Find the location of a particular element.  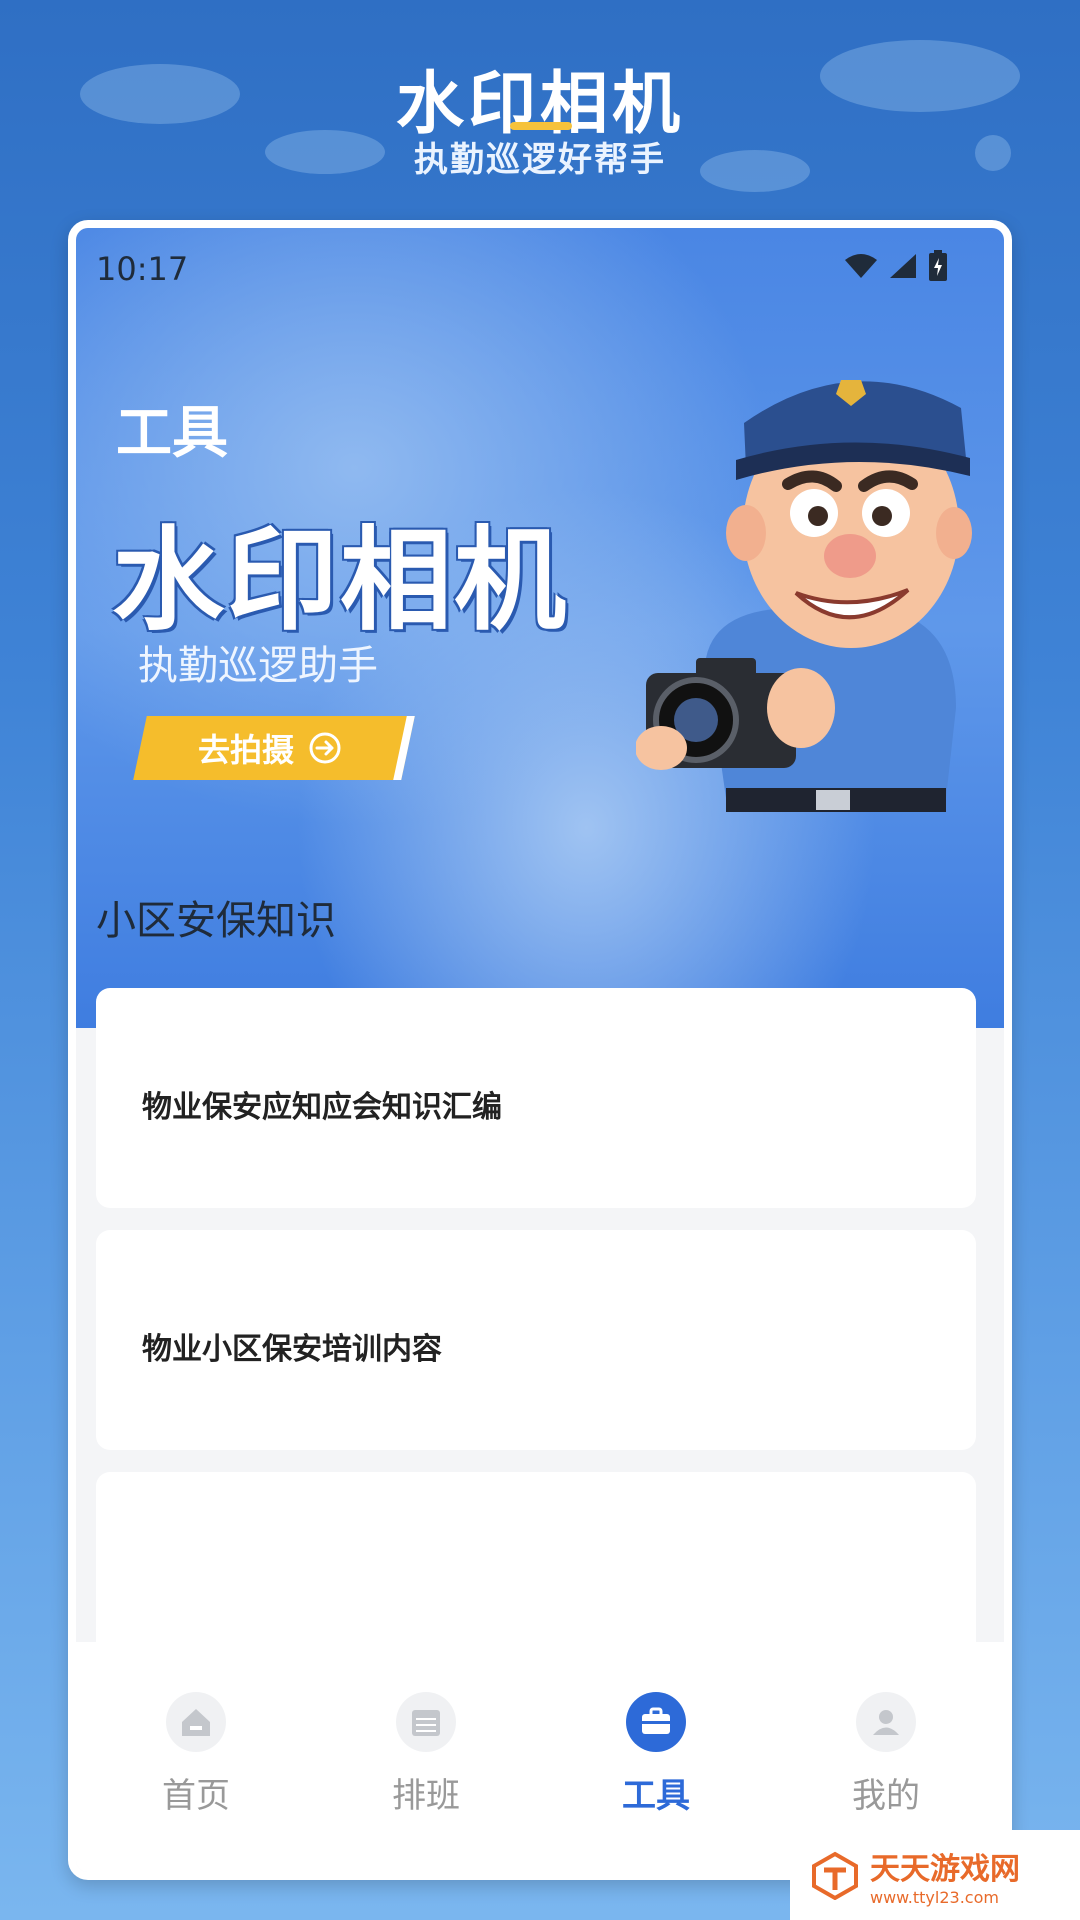

site-watermark: 天天游戏网 www.ttyl23.com is located at coordinates (935, 1875).